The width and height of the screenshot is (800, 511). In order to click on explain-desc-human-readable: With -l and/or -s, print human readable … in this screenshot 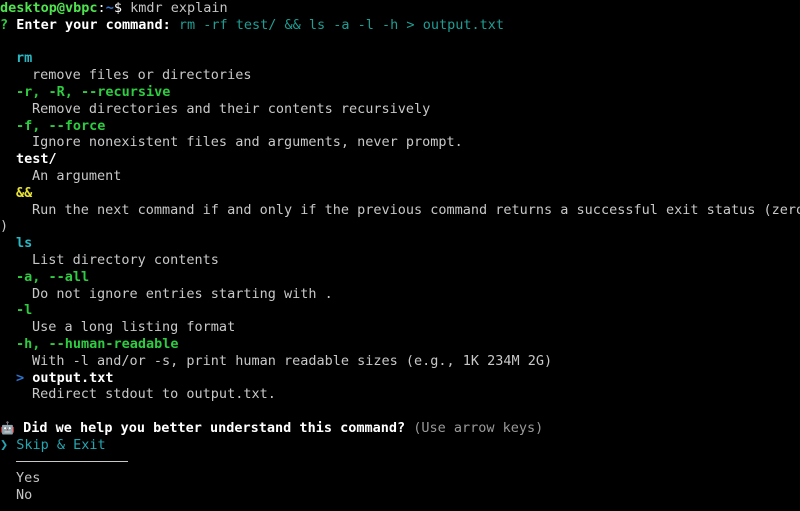, I will do `click(400, 361)`.